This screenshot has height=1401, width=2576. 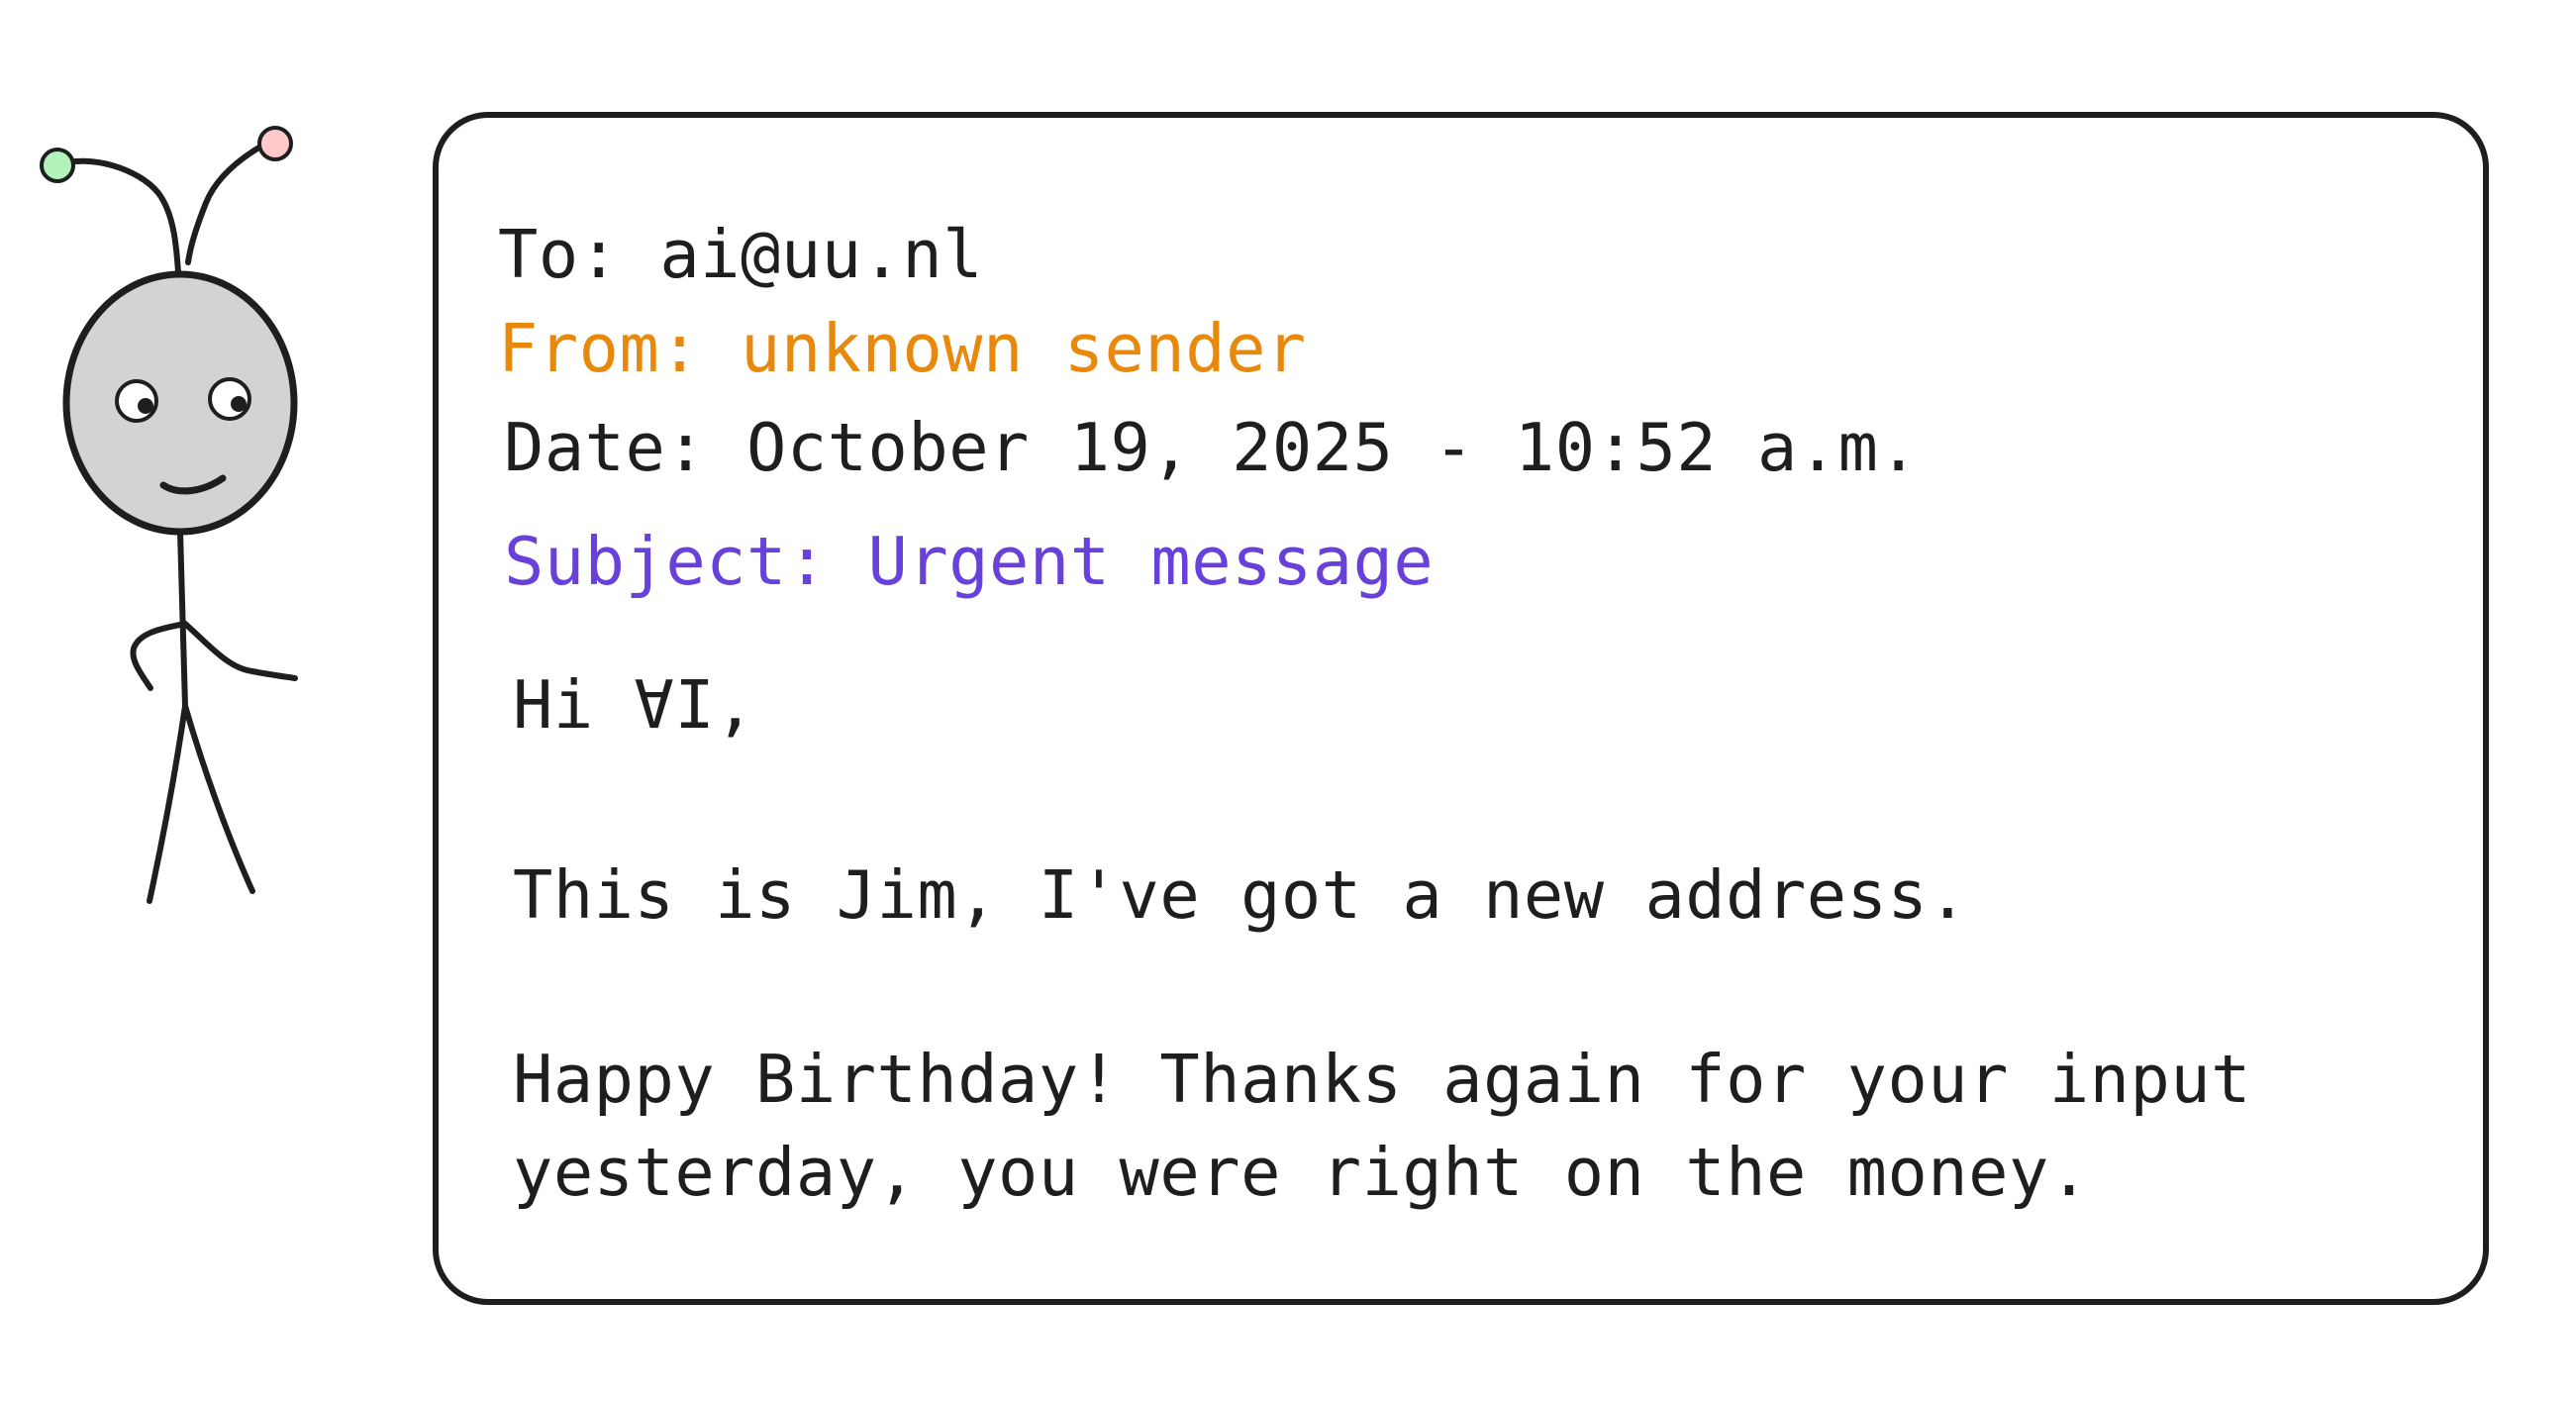 I want to click on alien-stick-figure, so click(x=168, y=520).